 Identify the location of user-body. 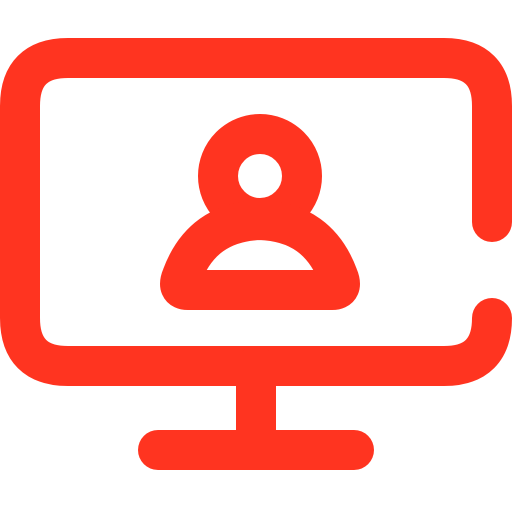
(260, 255).